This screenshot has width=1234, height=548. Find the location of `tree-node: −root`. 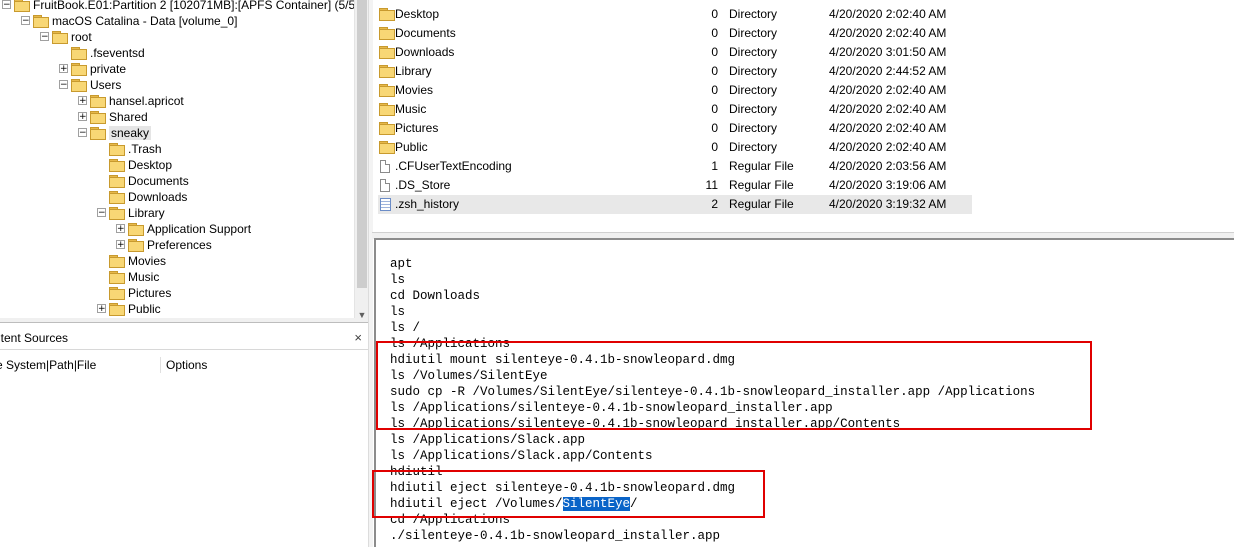

tree-node: −root is located at coordinates (66, 36).